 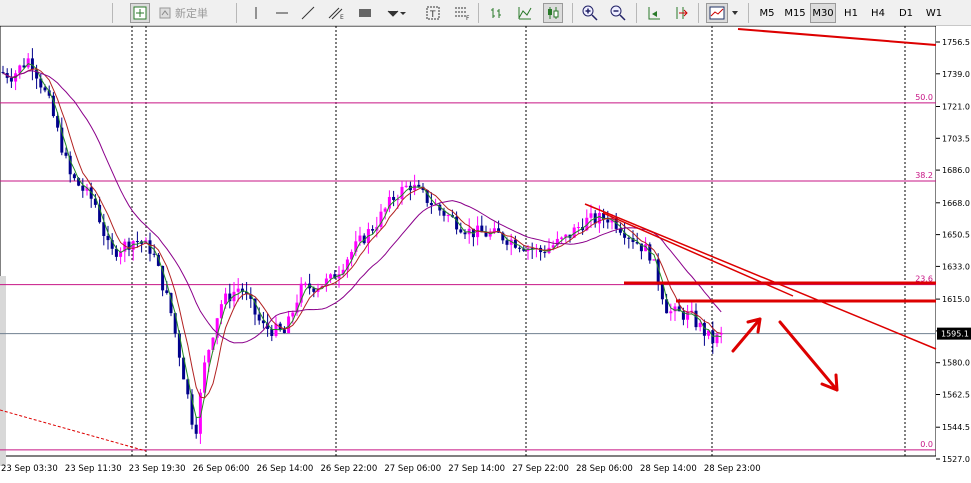 What do you see at coordinates (525, 13) in the screenshot?
I see `line-chart-icon` at bounding box center [525, 13].